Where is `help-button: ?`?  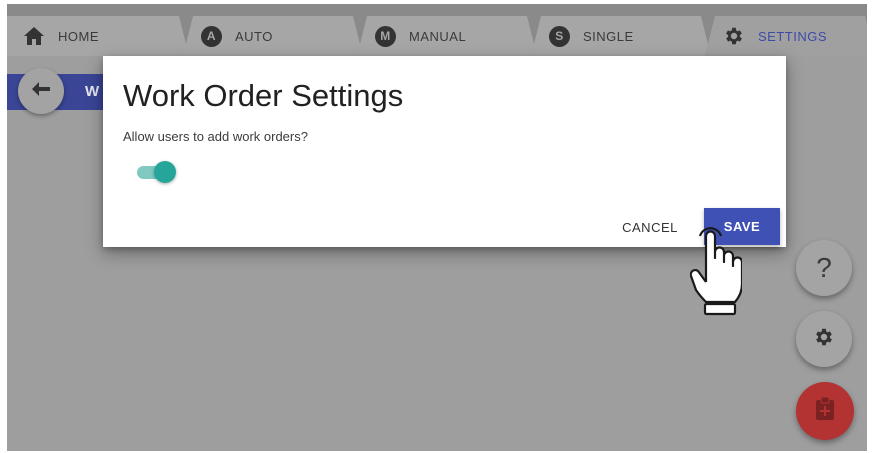 help-button: ? is located at coordinates (824, 268).